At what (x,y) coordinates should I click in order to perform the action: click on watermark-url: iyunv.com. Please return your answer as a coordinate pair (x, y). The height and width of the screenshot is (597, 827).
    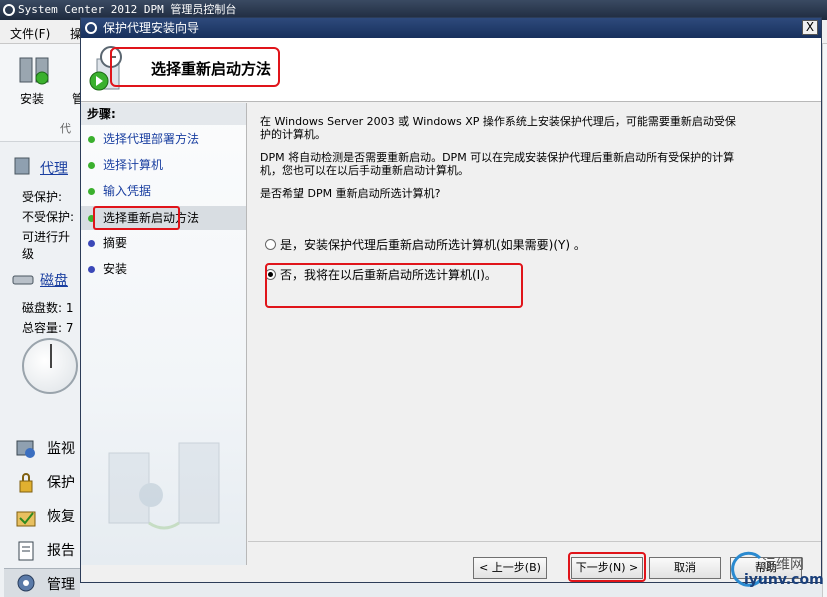
    Looking at the image, I should click on (784, 580).